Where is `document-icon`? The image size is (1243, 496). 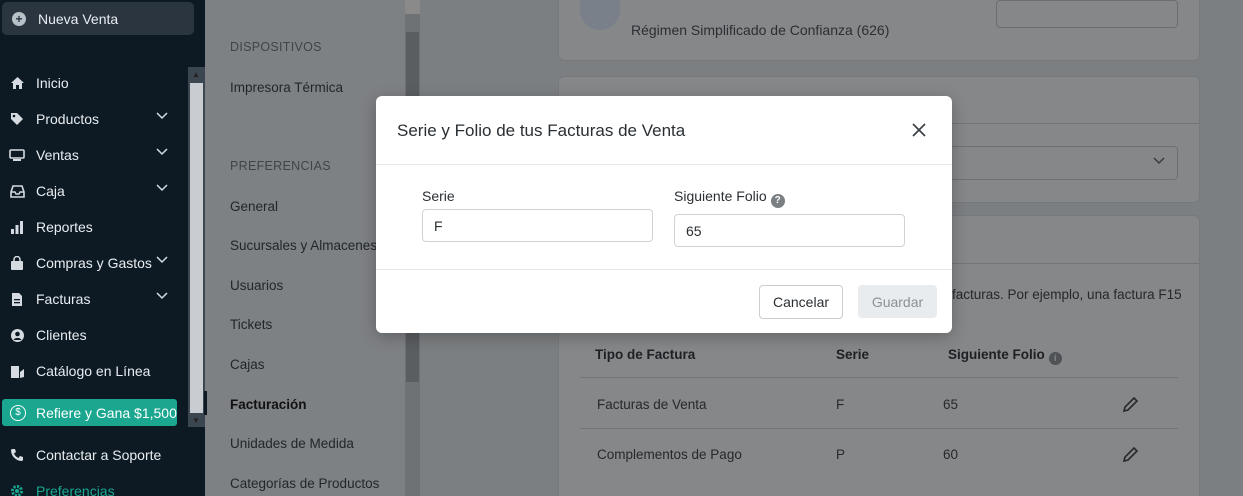 document-icon is located at coordinates (17, 299).